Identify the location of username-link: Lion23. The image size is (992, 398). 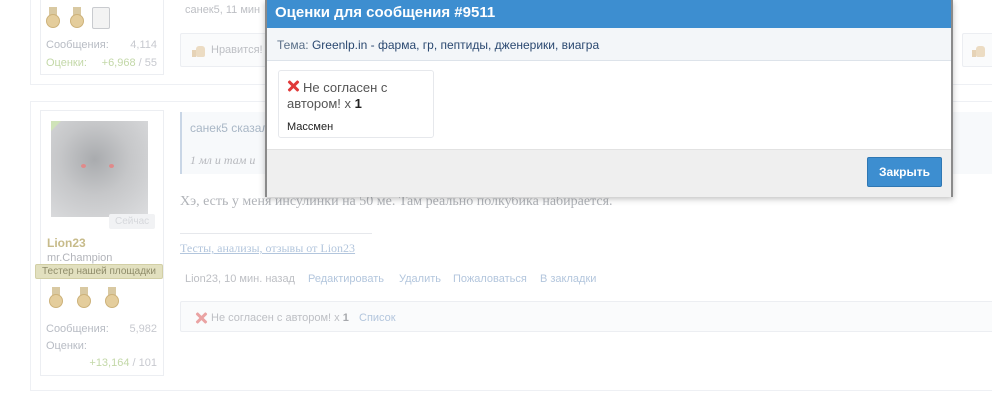
(66, 243).